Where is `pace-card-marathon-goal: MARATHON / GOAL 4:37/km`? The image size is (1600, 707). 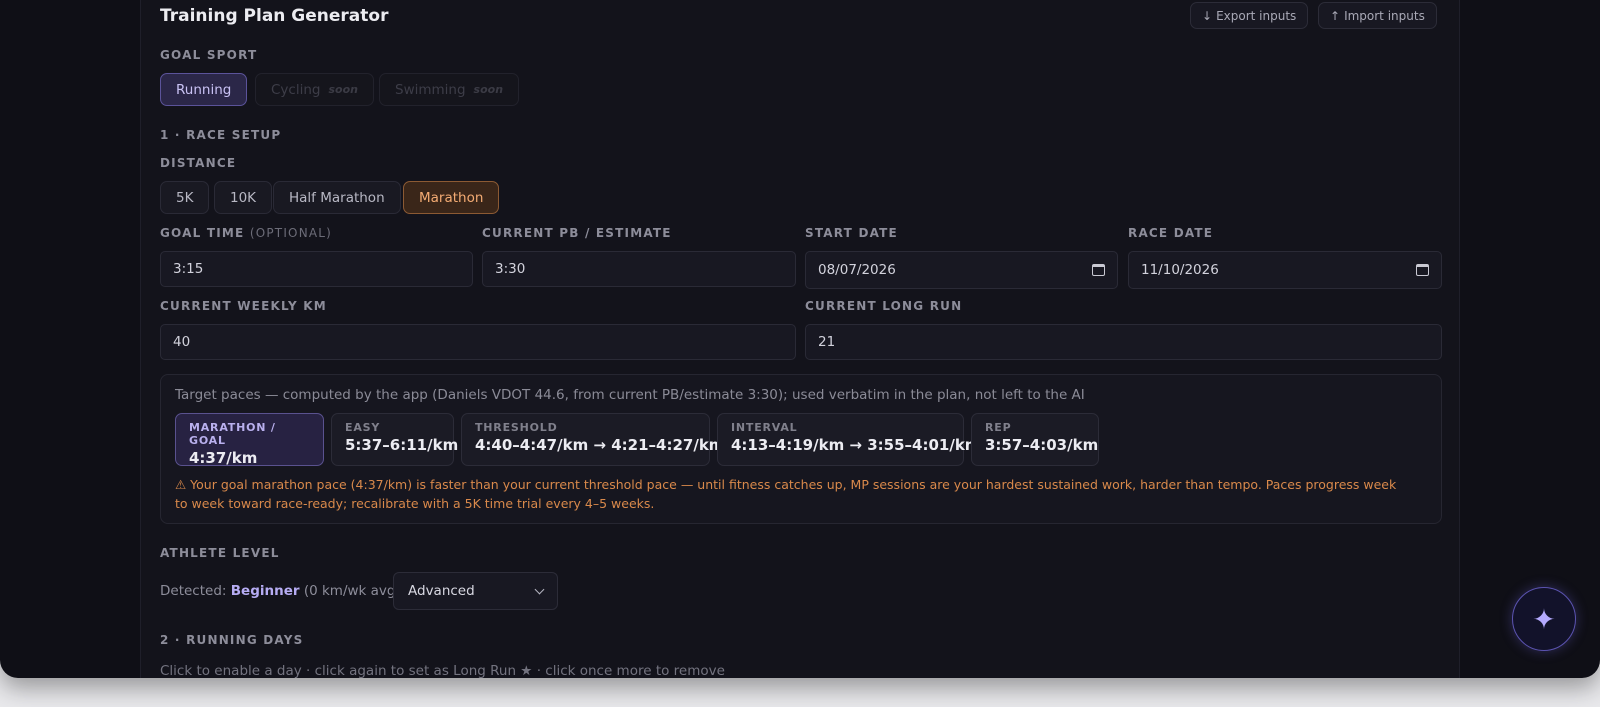
pace-card-marathon-goal: MARATHON / GOAL 4:37/km is located at coordinates (249, 440).